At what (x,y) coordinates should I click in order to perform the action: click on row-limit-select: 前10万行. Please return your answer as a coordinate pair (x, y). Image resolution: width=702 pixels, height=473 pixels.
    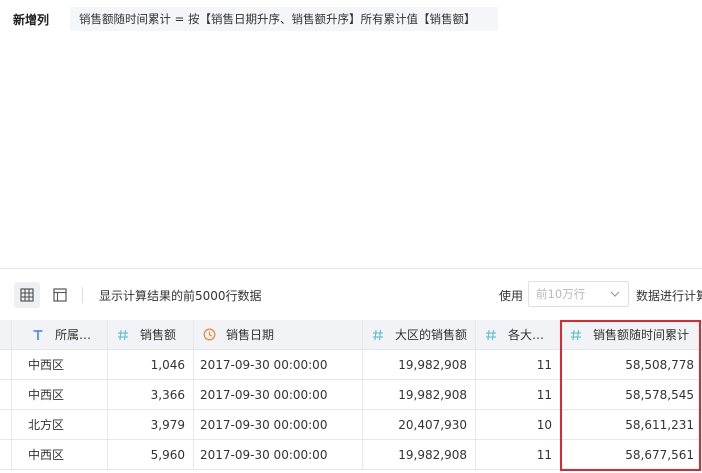
    Looking at the image, I should click on (578, 294).